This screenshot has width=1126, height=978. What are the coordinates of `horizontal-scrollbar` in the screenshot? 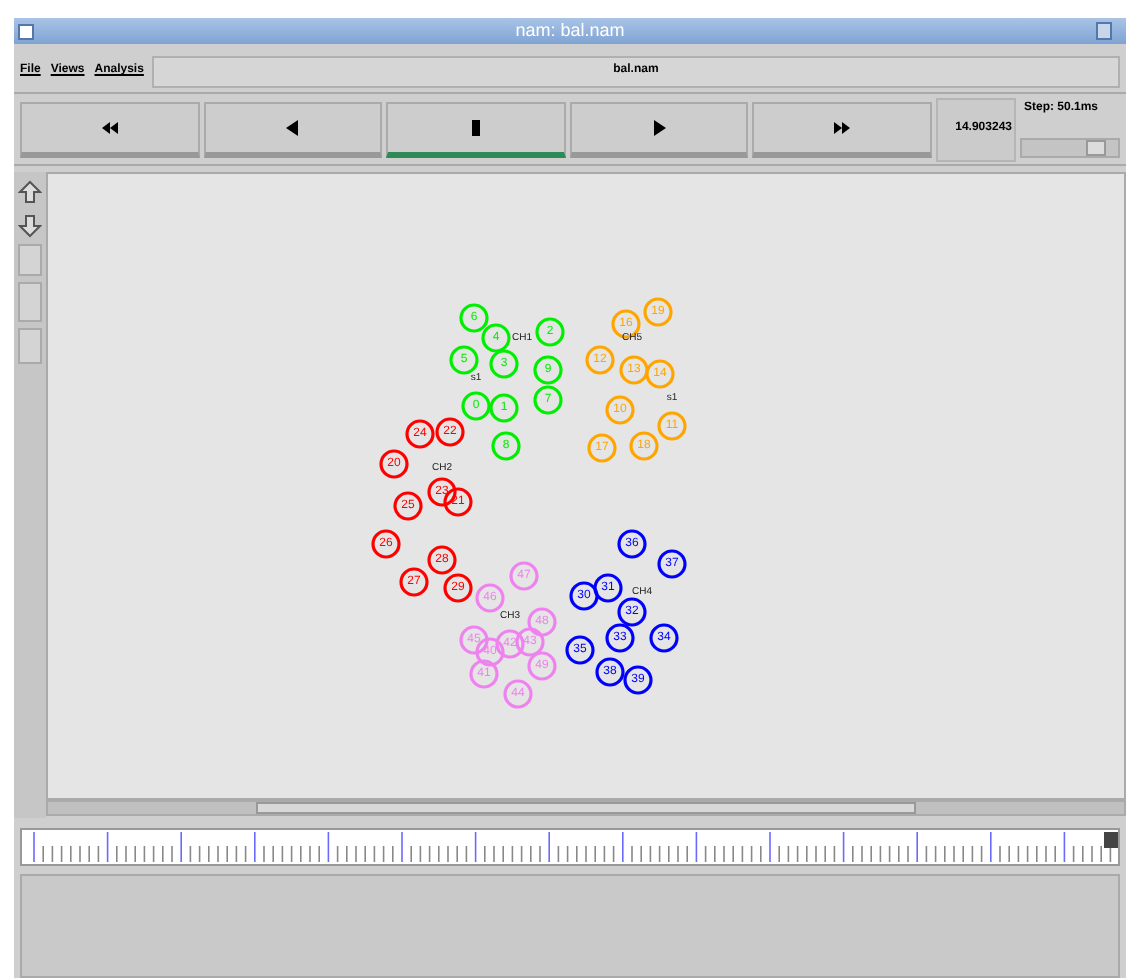 It's located at (586, 808).